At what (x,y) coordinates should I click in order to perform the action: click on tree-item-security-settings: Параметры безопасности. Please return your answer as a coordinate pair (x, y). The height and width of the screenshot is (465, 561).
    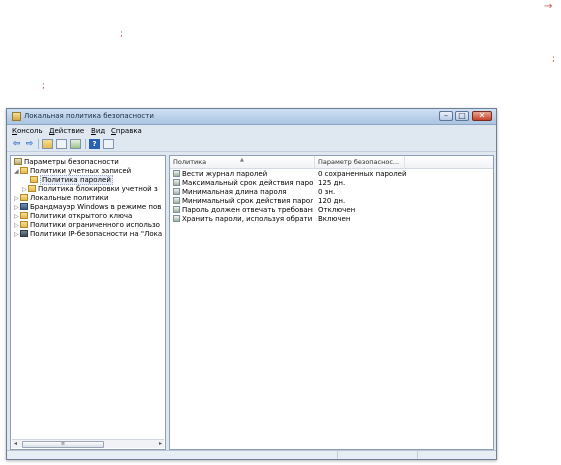
    Looking at the image, I should click on (66, 162).